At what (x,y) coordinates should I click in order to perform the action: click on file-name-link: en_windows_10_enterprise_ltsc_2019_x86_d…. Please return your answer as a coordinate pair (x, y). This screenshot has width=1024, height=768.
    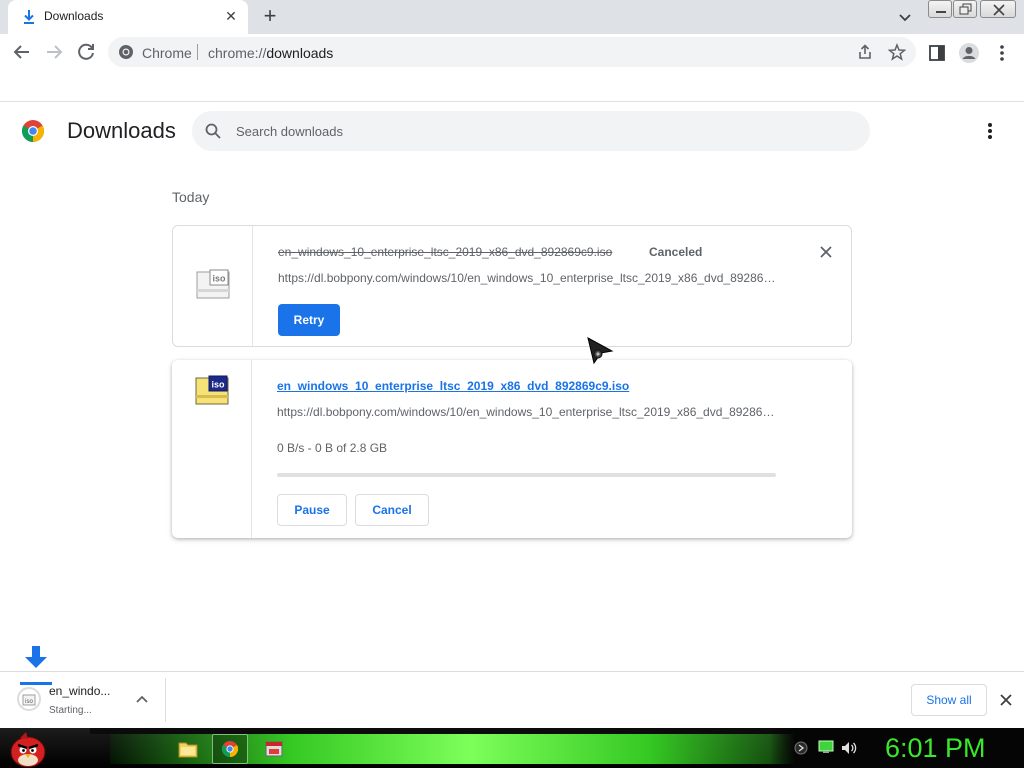
    Looking at the image, I should click on (453, 386).